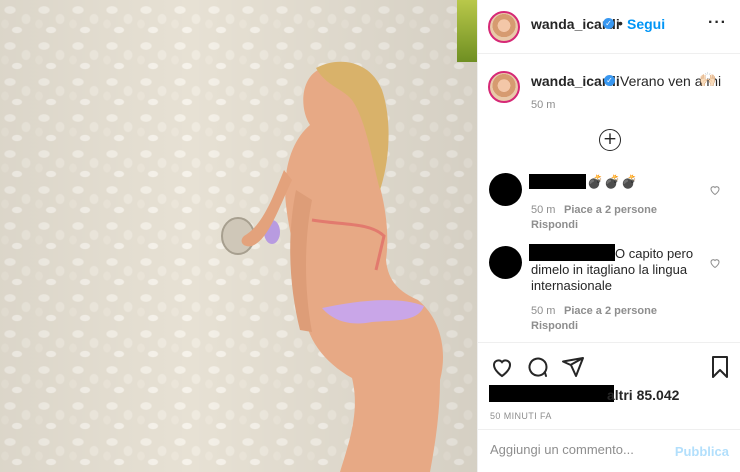 The width and height of the screenshot is (740, 472). What do you see at coordinates (504, 87) in the screenshot?
I see `caption-avatar` at bounding box center [504, 87].